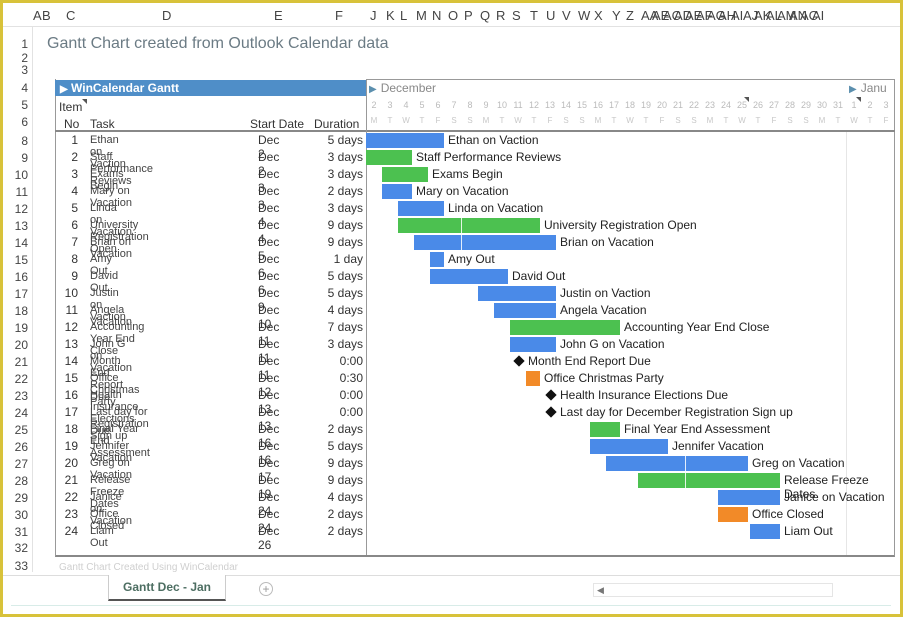 This screenshot has width=903, height=617. I want to click on task-name: Liam Out, so click(102, 537).